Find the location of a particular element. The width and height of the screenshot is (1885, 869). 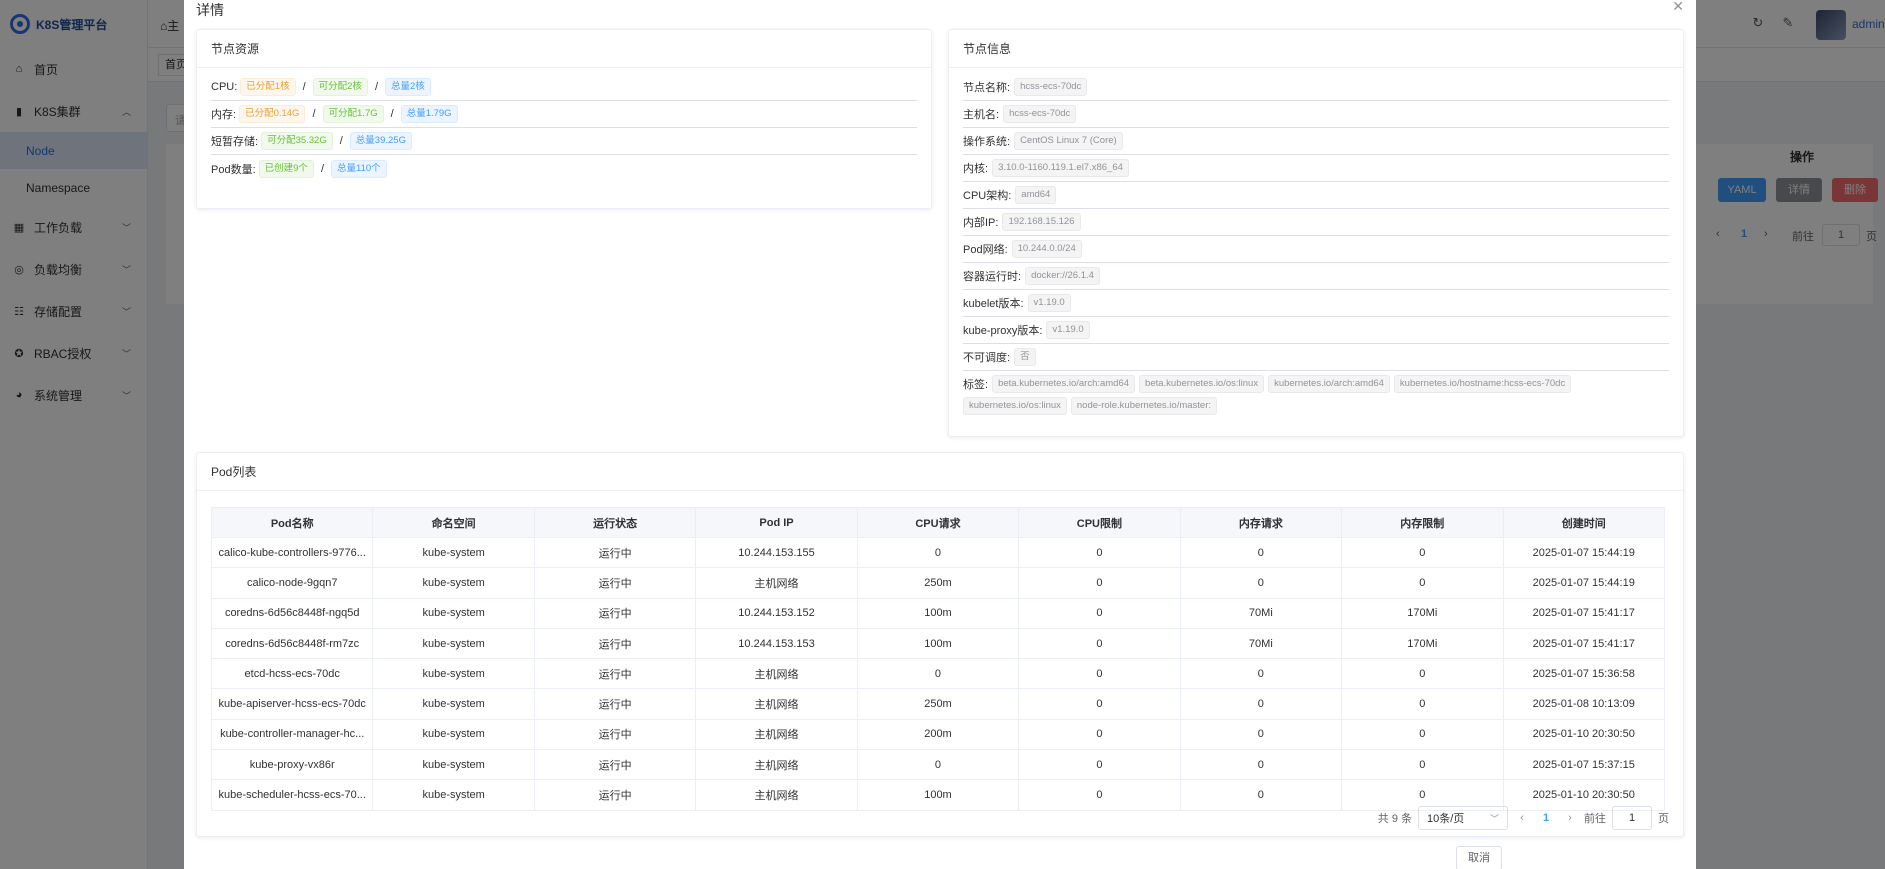

info-row-cpu-arch: CPU架构: amd64 is located at coordinates (1316, 195).